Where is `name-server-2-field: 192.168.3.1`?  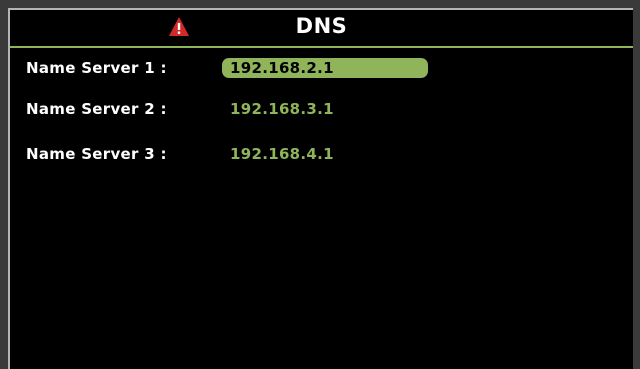 name-server-2-field: 192.168.3.1 is located at coordinates (282, 109).